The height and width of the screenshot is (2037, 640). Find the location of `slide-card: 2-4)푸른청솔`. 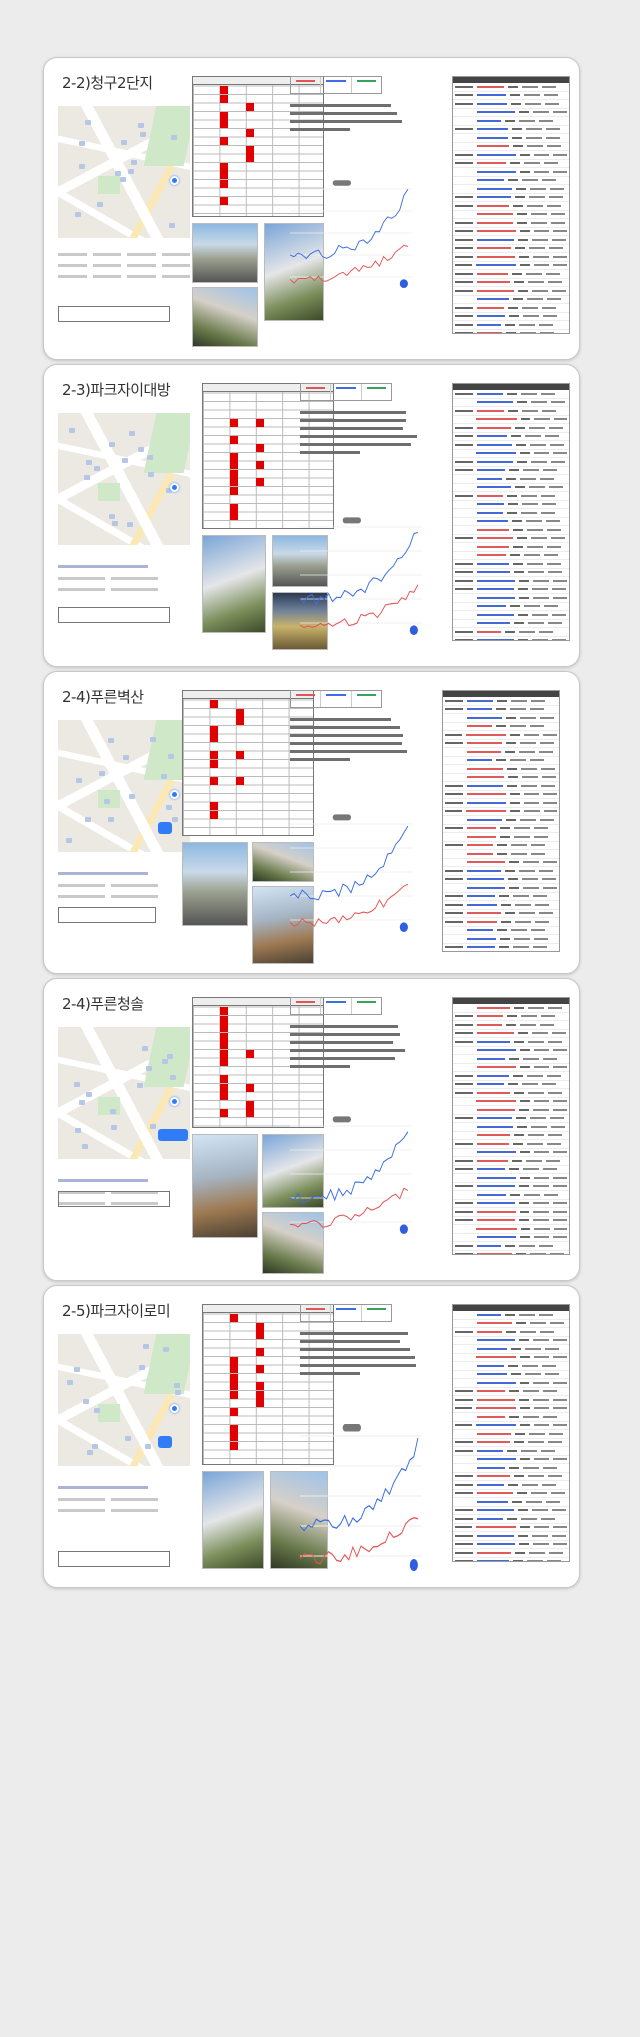

slide-card: 2-4)푸른청솔 is located at coordinates (311, 1129).